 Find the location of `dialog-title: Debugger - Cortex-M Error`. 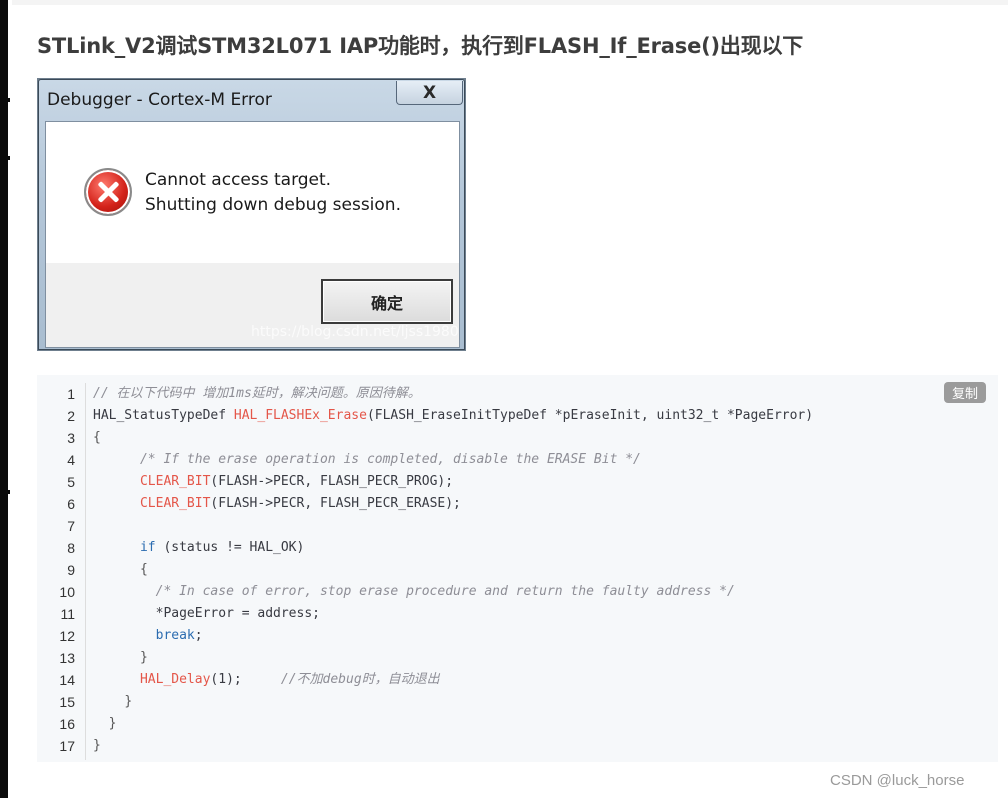

dialog-title: Debugger - Cortex-M Error is located at coordinates (159, 100).